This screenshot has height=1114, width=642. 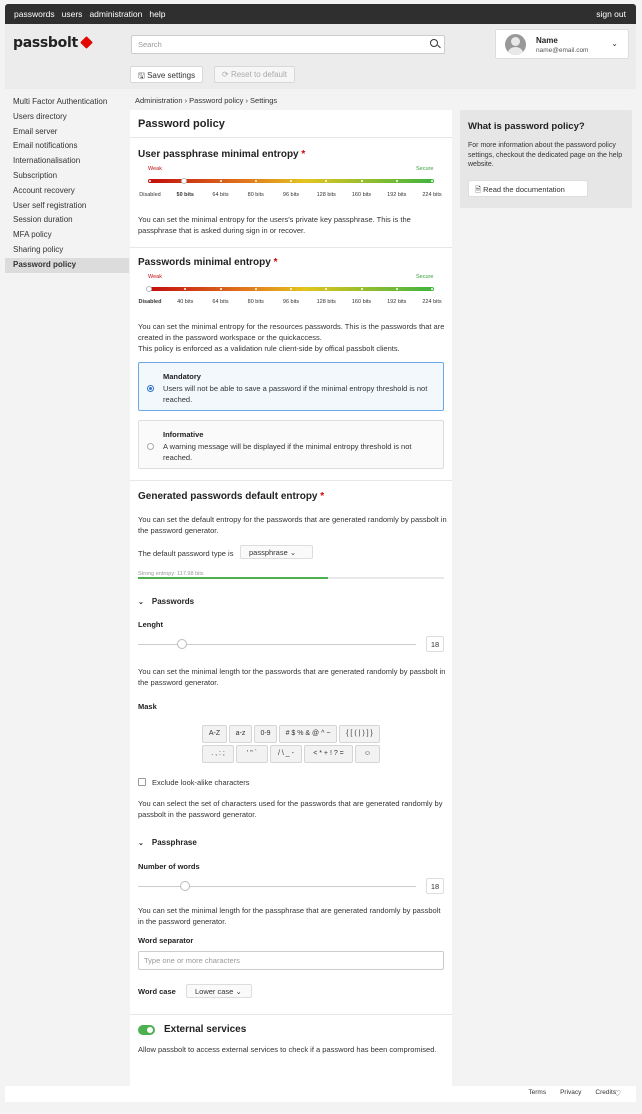 I want to click on length-slider-handle, so click(x=181, y=644).